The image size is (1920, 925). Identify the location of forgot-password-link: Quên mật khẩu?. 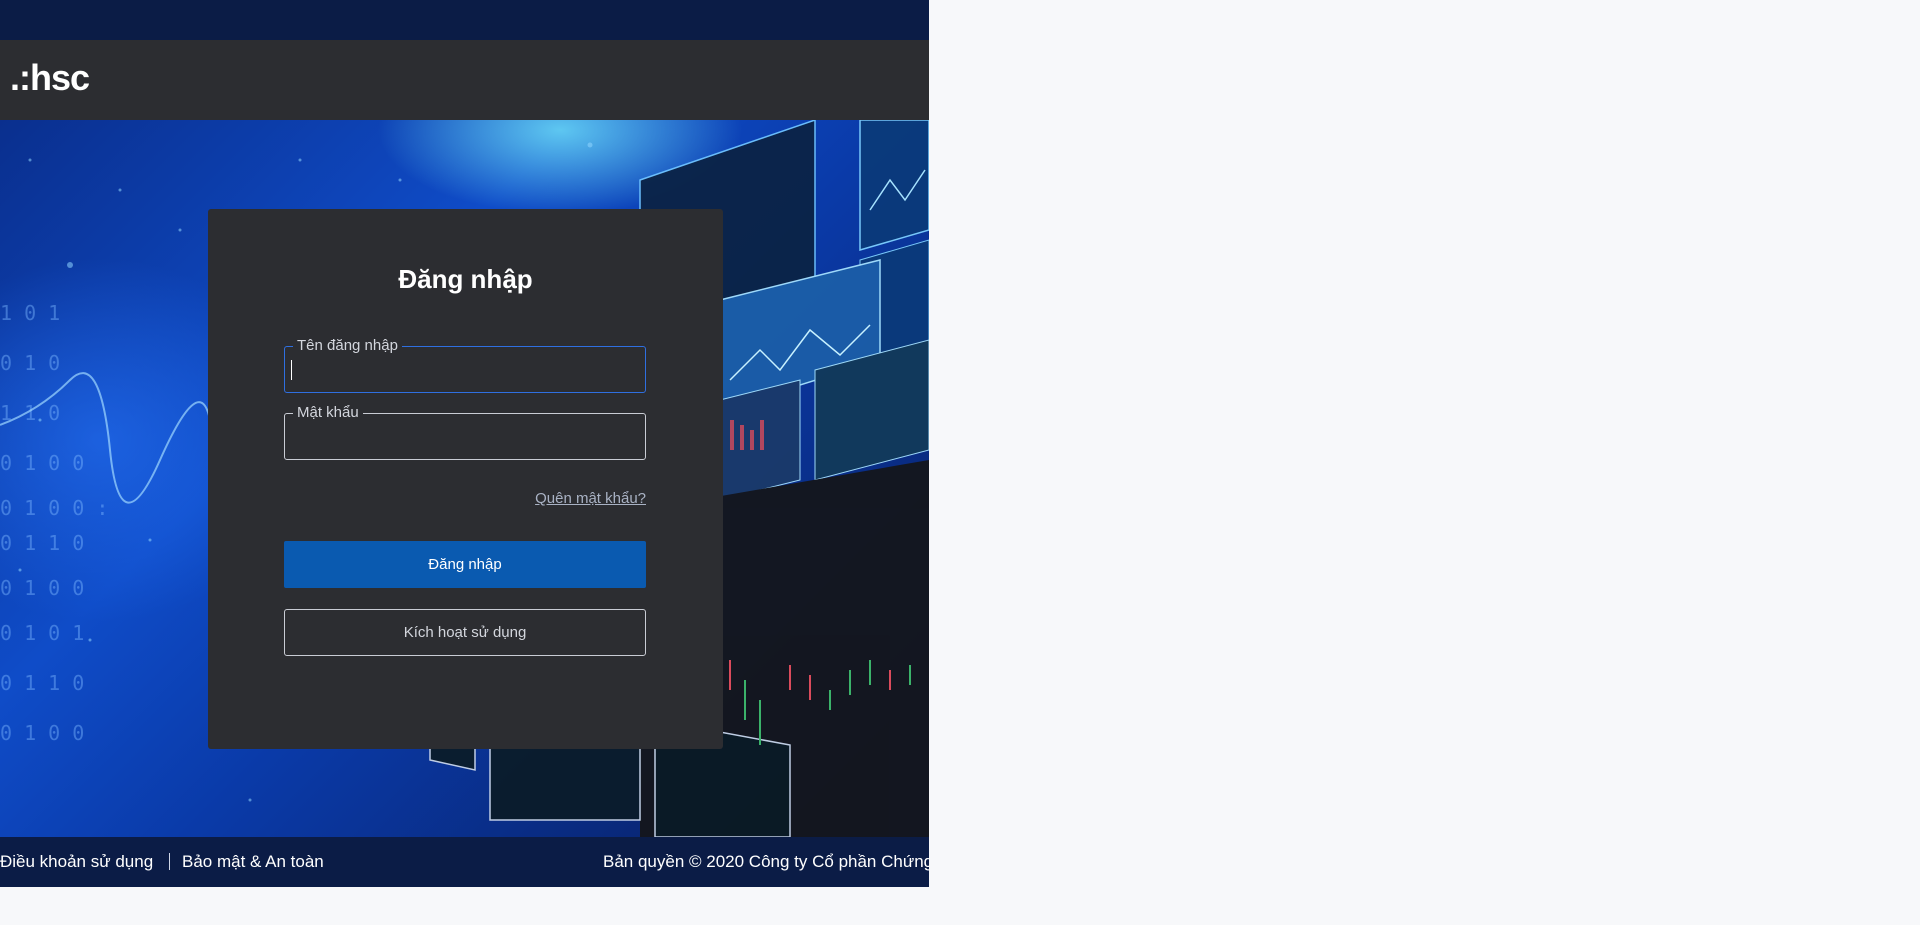
(590, 499).